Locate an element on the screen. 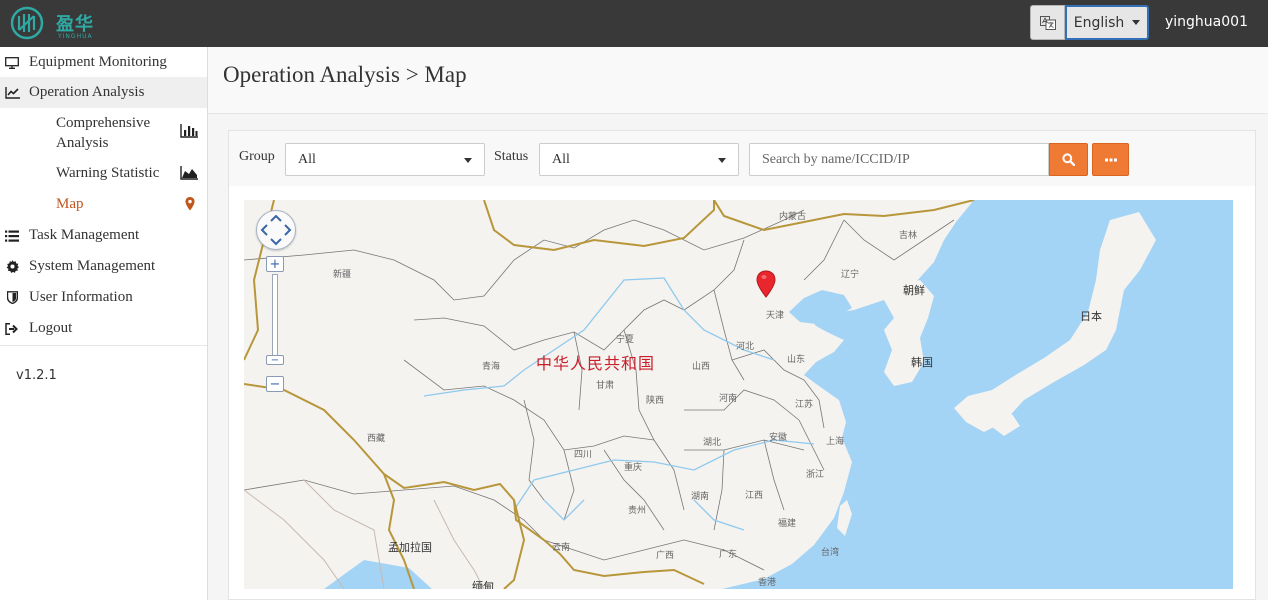  map-label: 新疆 is located at coordinates (342, 275).